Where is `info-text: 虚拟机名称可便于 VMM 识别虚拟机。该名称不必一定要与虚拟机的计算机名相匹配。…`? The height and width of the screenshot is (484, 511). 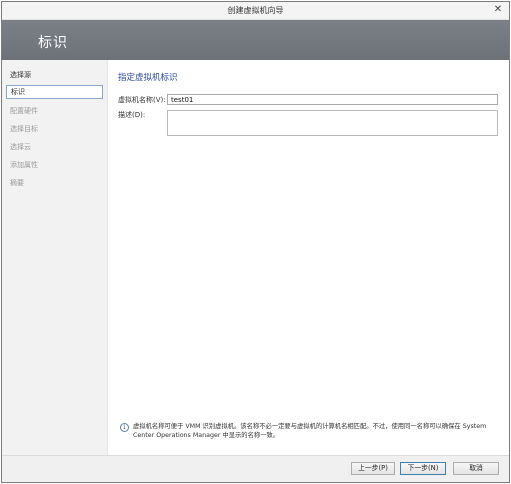
info-text: 虚拟机名称可便于 VMM 识别虚拟机。该名称不必一定要与虚拟机的计算机名相匹配。… is located at coordinates (310, 431).